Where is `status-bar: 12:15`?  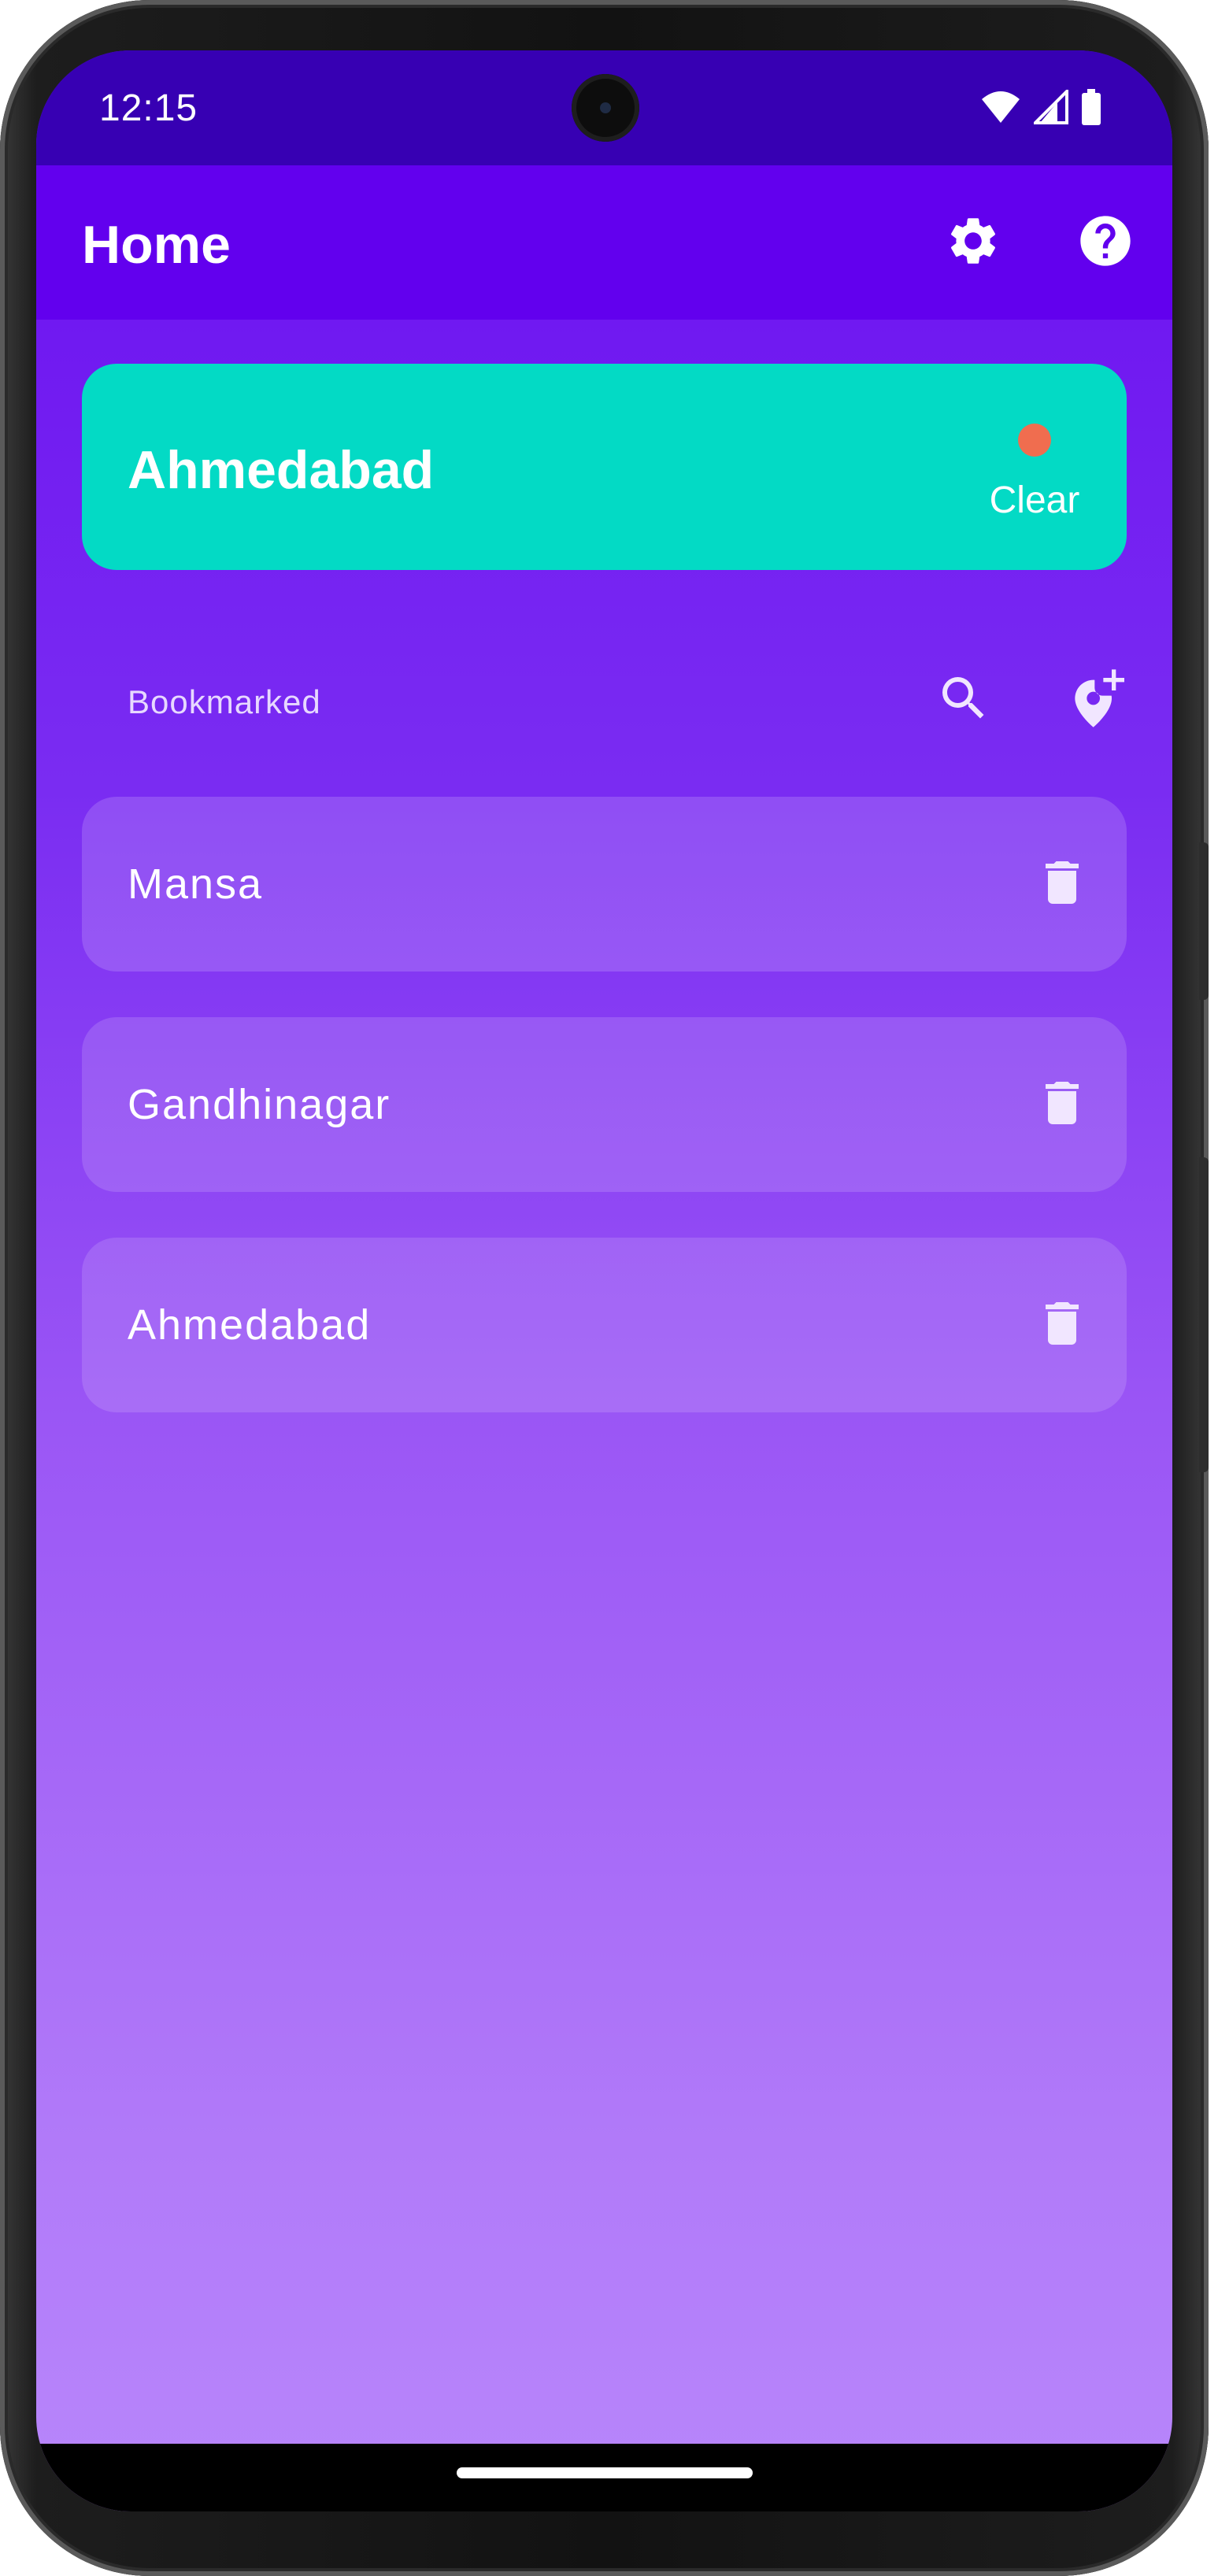
status-bar: 12:15 is located at coordinates (604, 107).